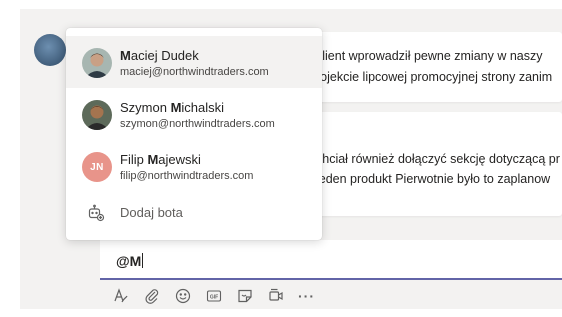 This screenshot has width=562, height=317. I want to click on compose-text: @M, so click(129, 261).